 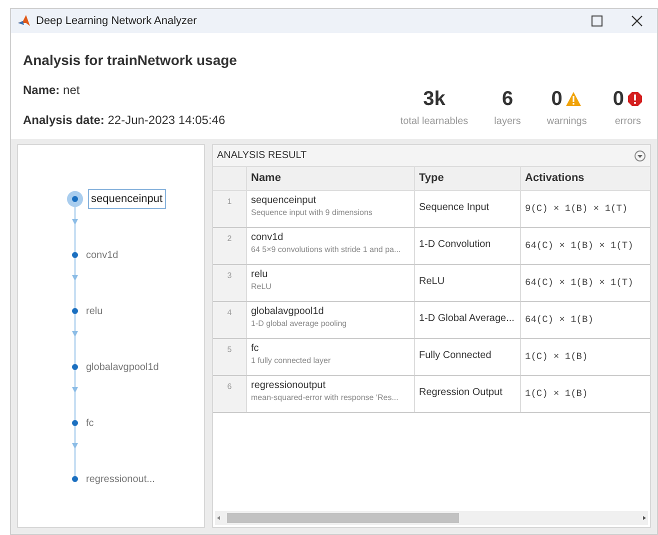 What do you see at coordinates (102, 255) in the screenshot?
I see `node-label: conv1d` at bounding box center [102, 255].